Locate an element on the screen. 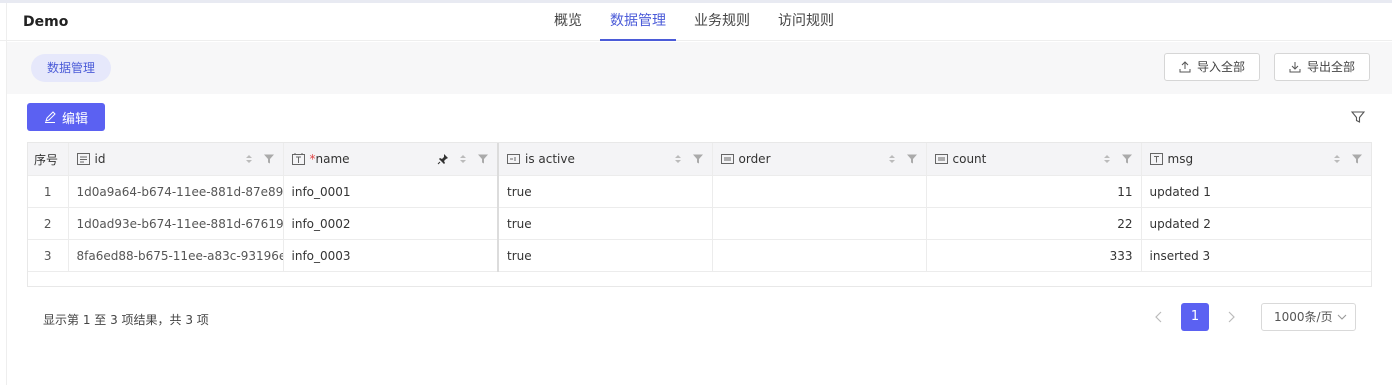  tab-access-rules: 访问规则 is located at coordinates (806, 22).